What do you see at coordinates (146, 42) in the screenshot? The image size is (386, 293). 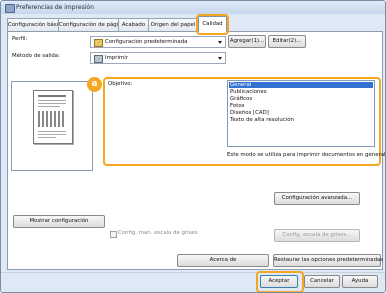 I see `profile-value: Configuración predeterminada` at bounding box center [146, 42].